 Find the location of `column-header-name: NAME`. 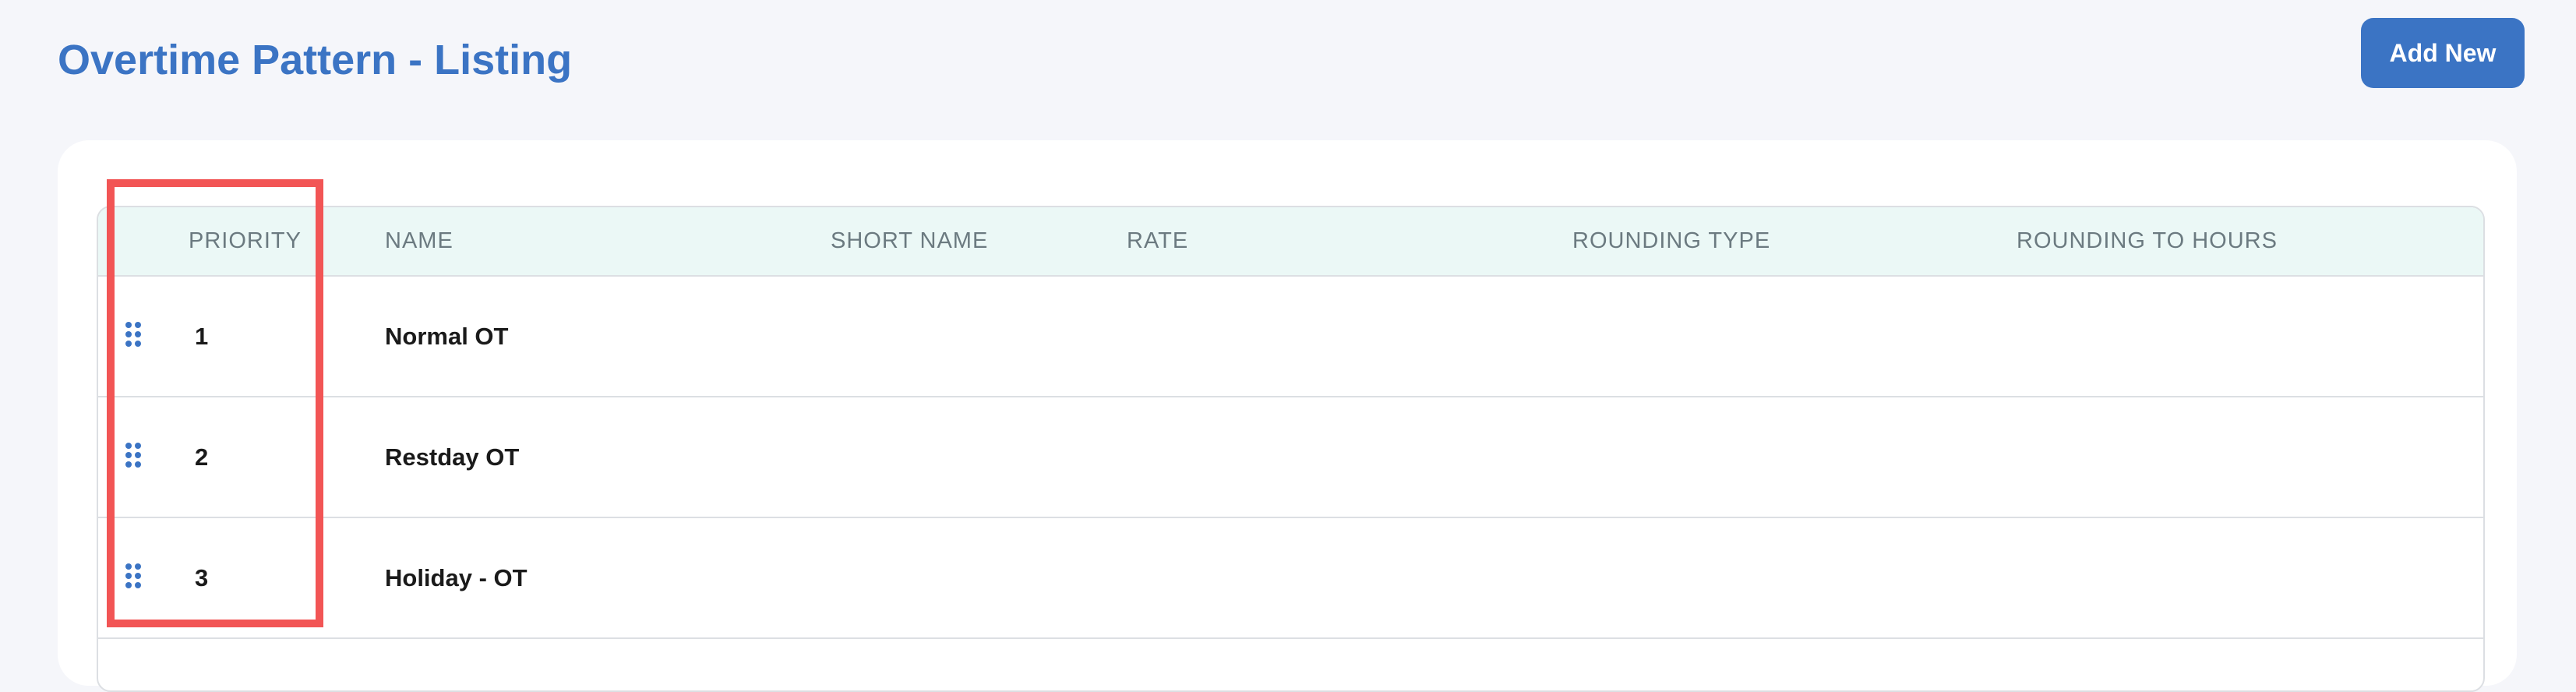

column-header-name: NAME is located at coordinates (419, 241).